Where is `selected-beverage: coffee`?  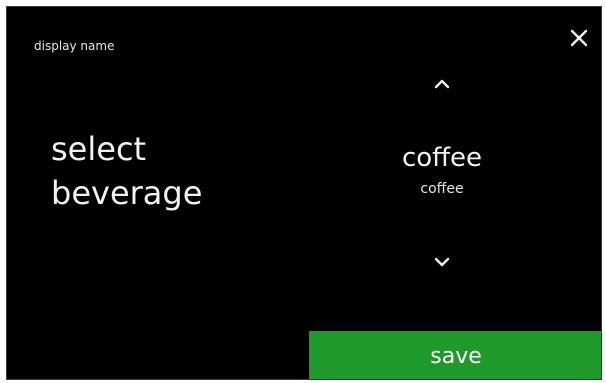
selected-beverage: coffee is located at coordinates (442, 158).